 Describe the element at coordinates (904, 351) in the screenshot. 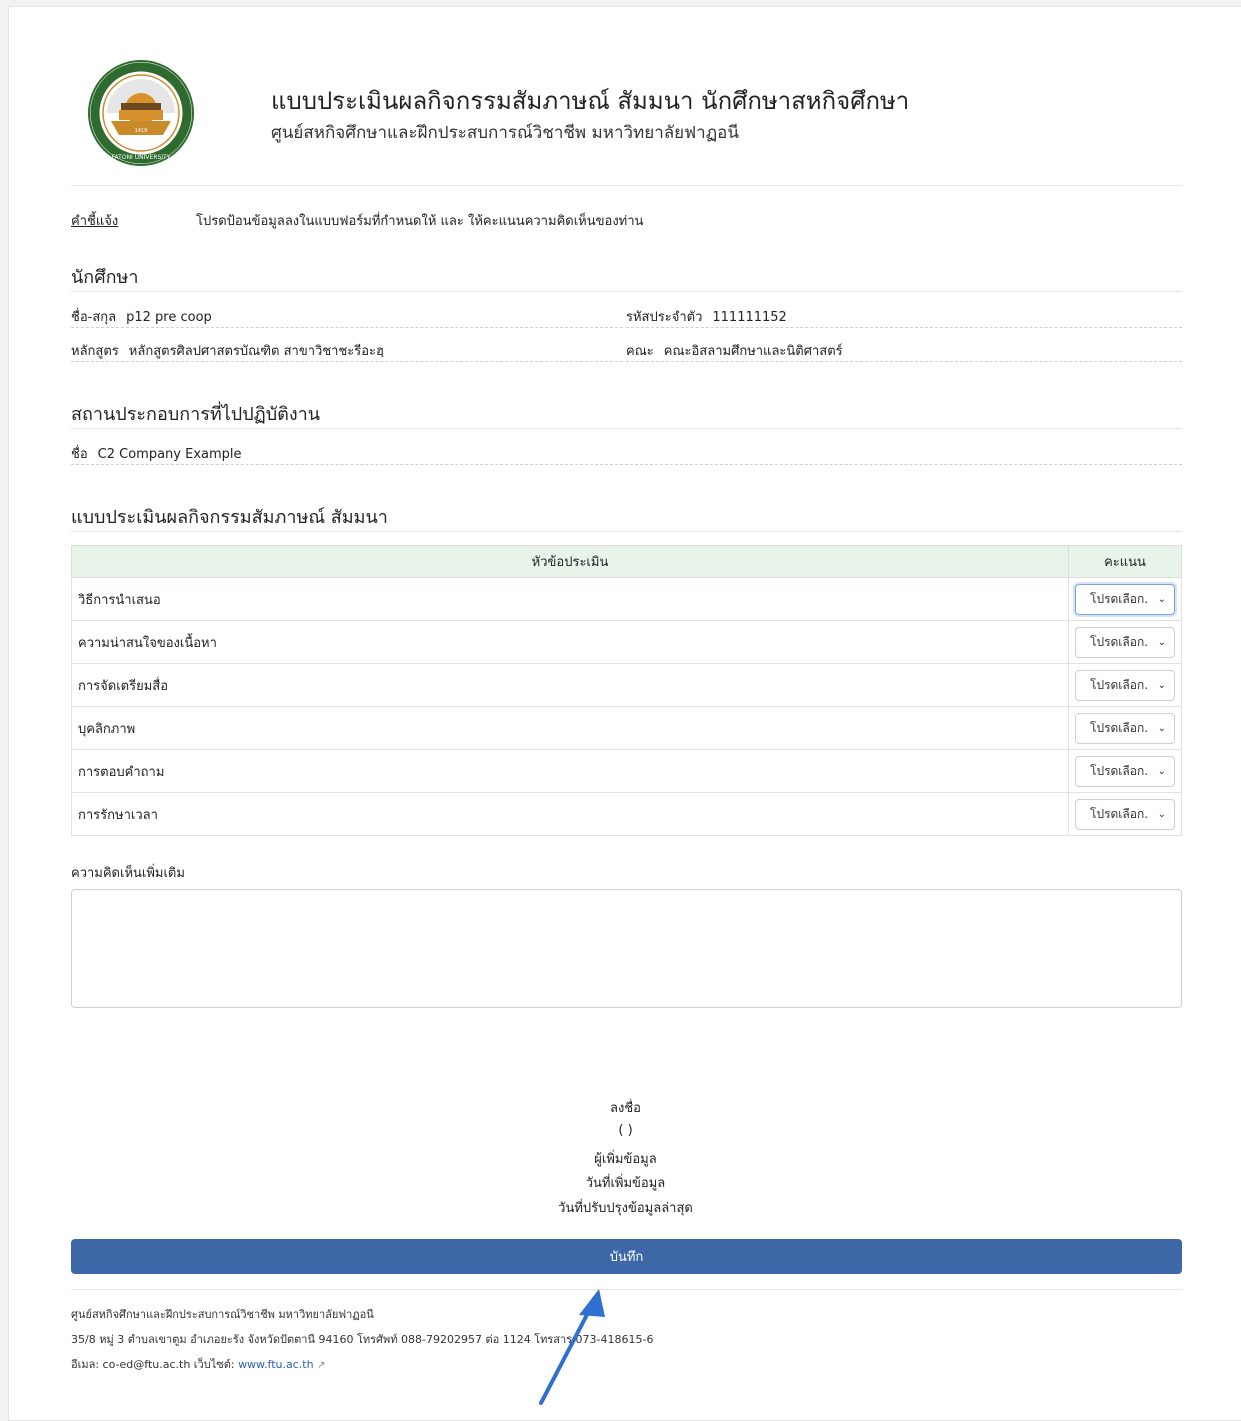

I see `faculty-field: คณะ คณะอิสลามศึกษาและนิติศาสตร์` at that location.